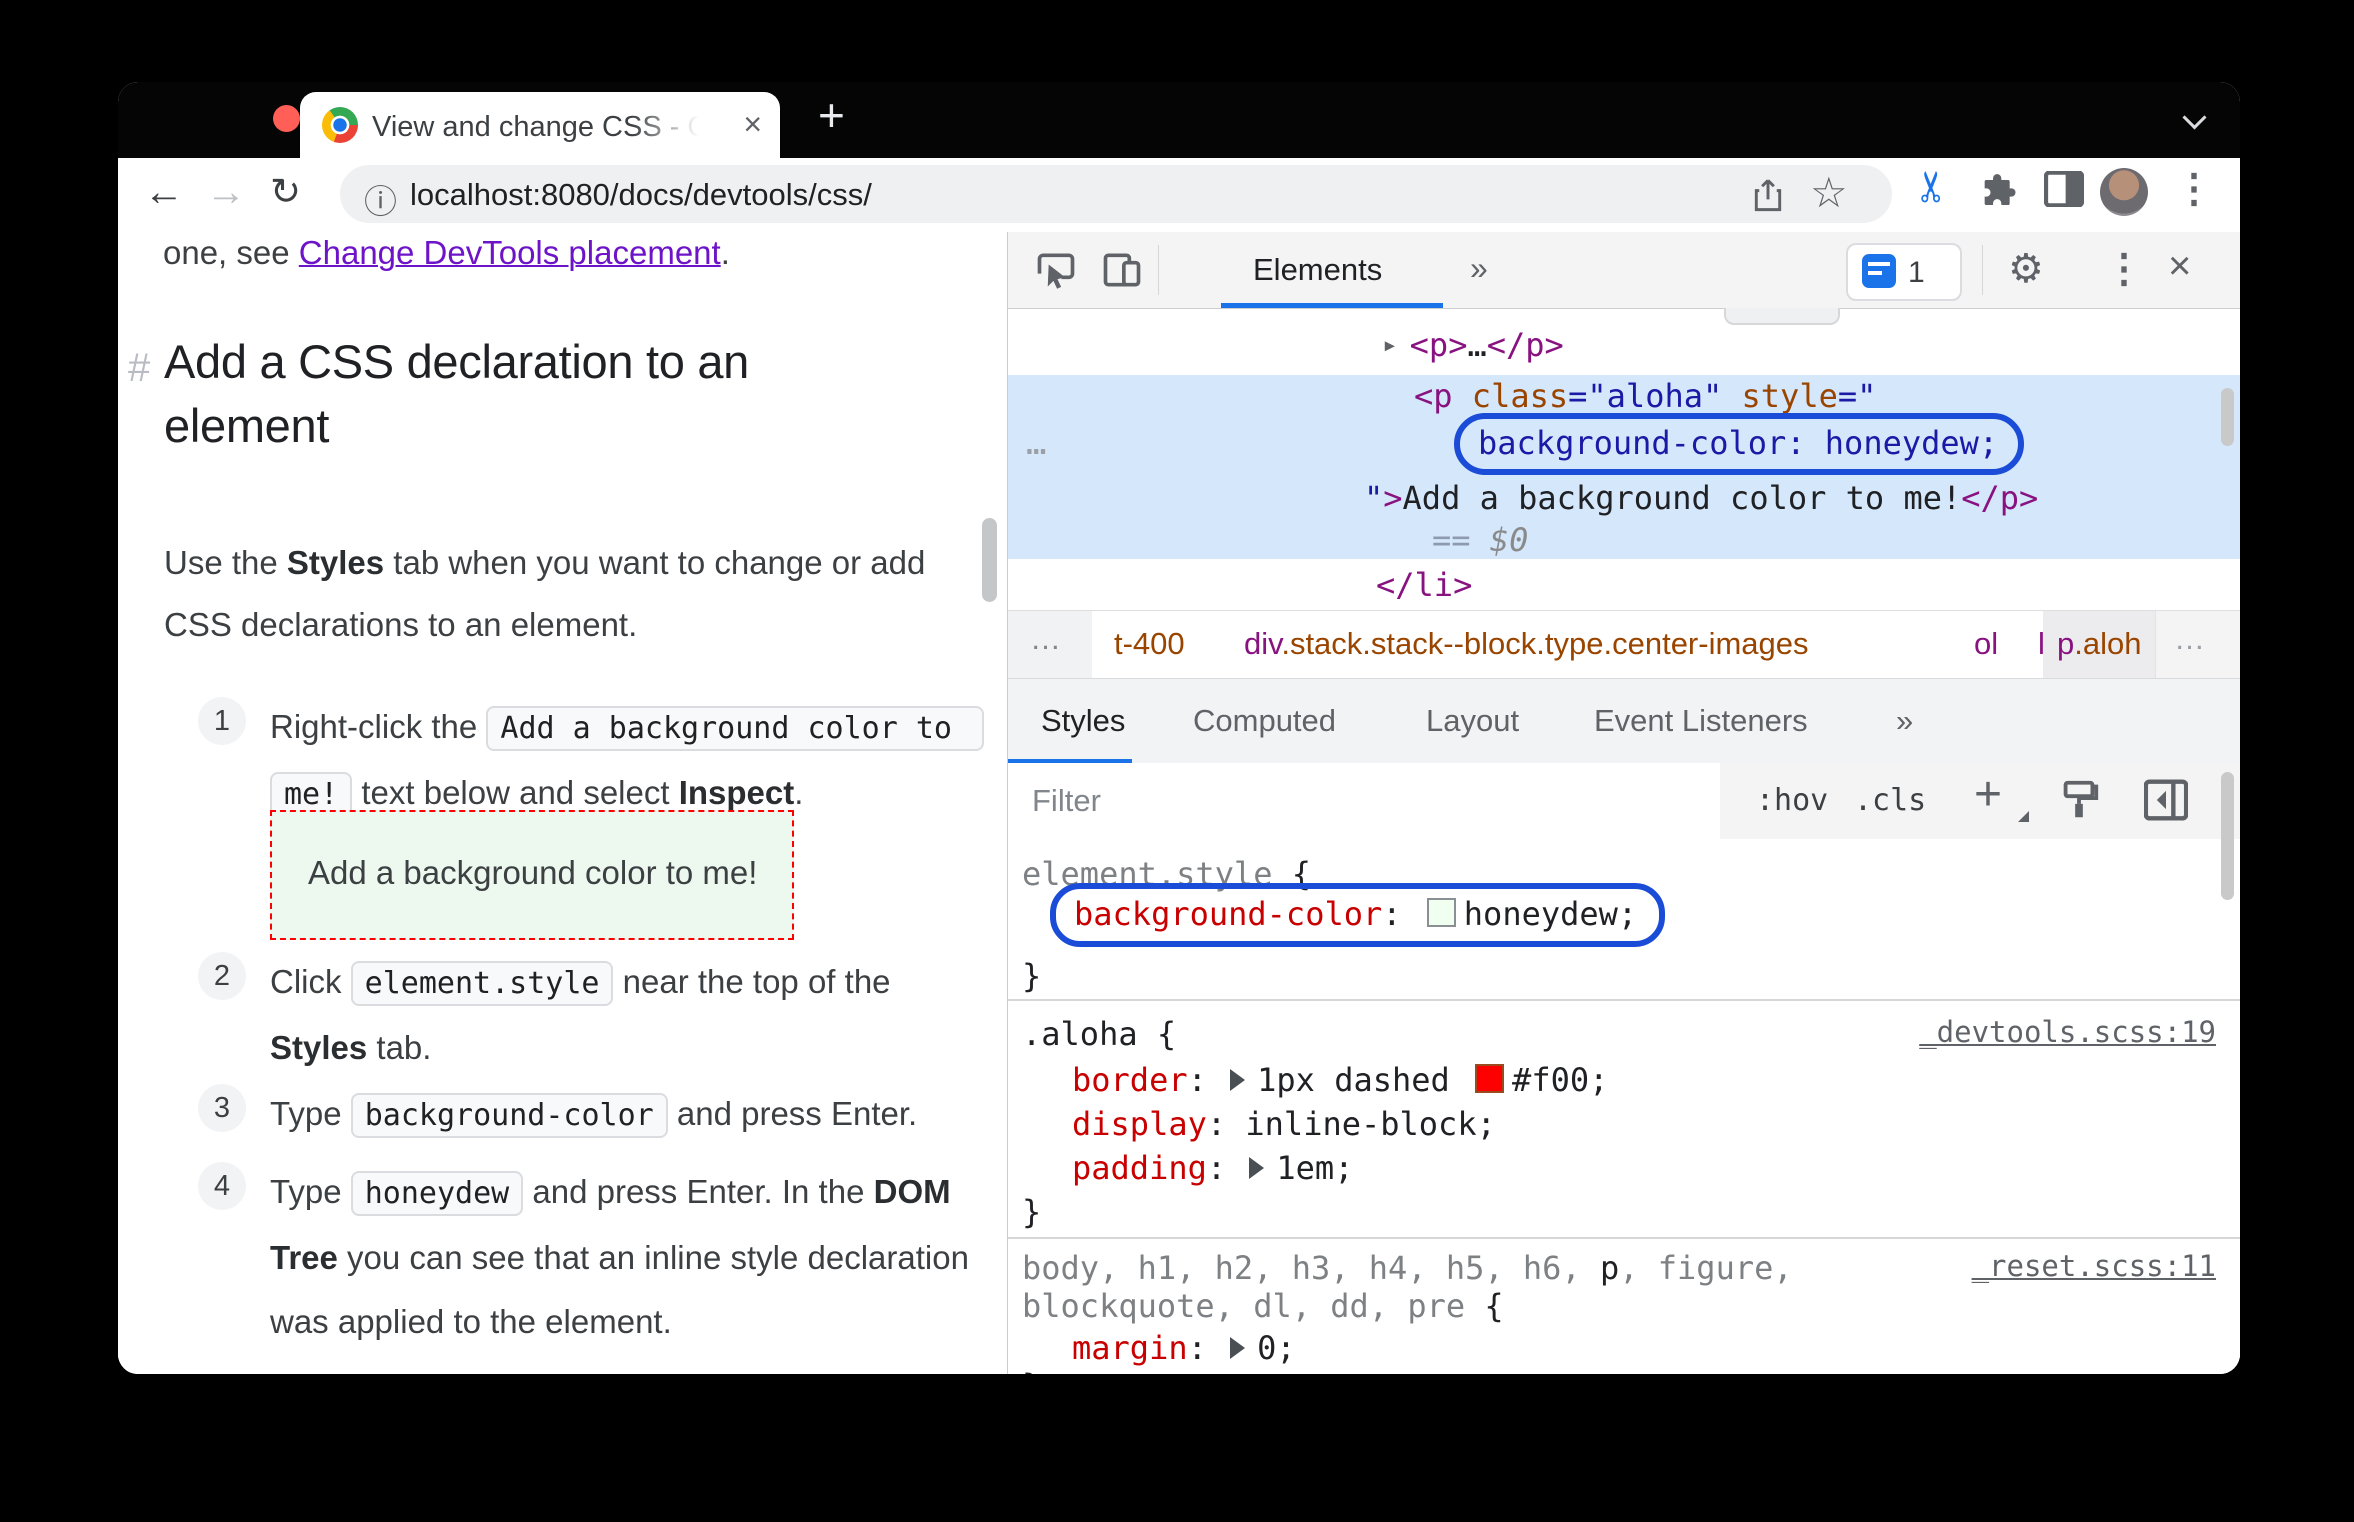  Describe the element at coordinates (1228, 914) in the screenshot. I see `text-token: background-color` at that location.